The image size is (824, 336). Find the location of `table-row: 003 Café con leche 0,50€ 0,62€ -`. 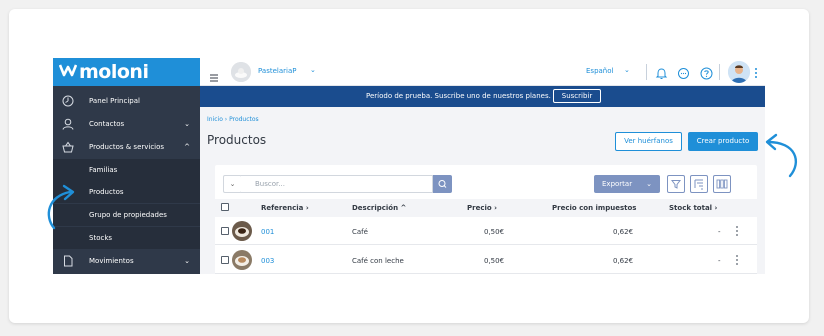

table-row: 003 Café con leche 0,50€ 0,62€ - is located at coordinates (486, 260).